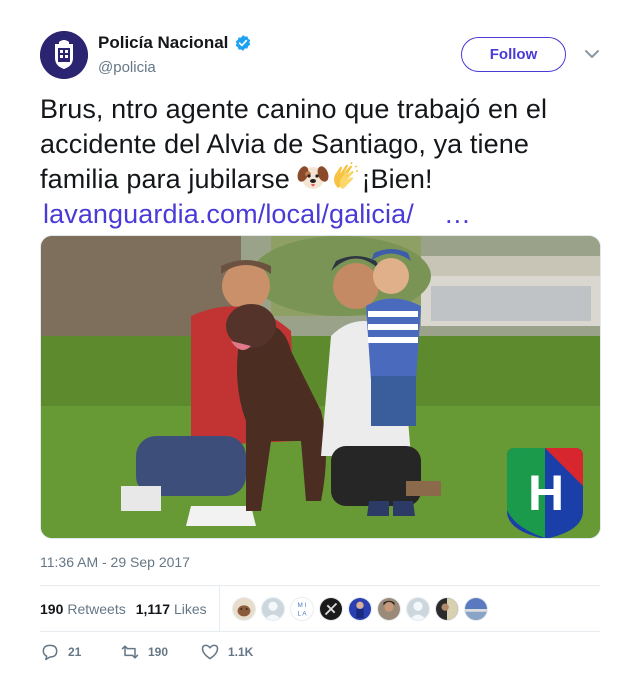  I want to click on reply-icon, so click(50, 652).